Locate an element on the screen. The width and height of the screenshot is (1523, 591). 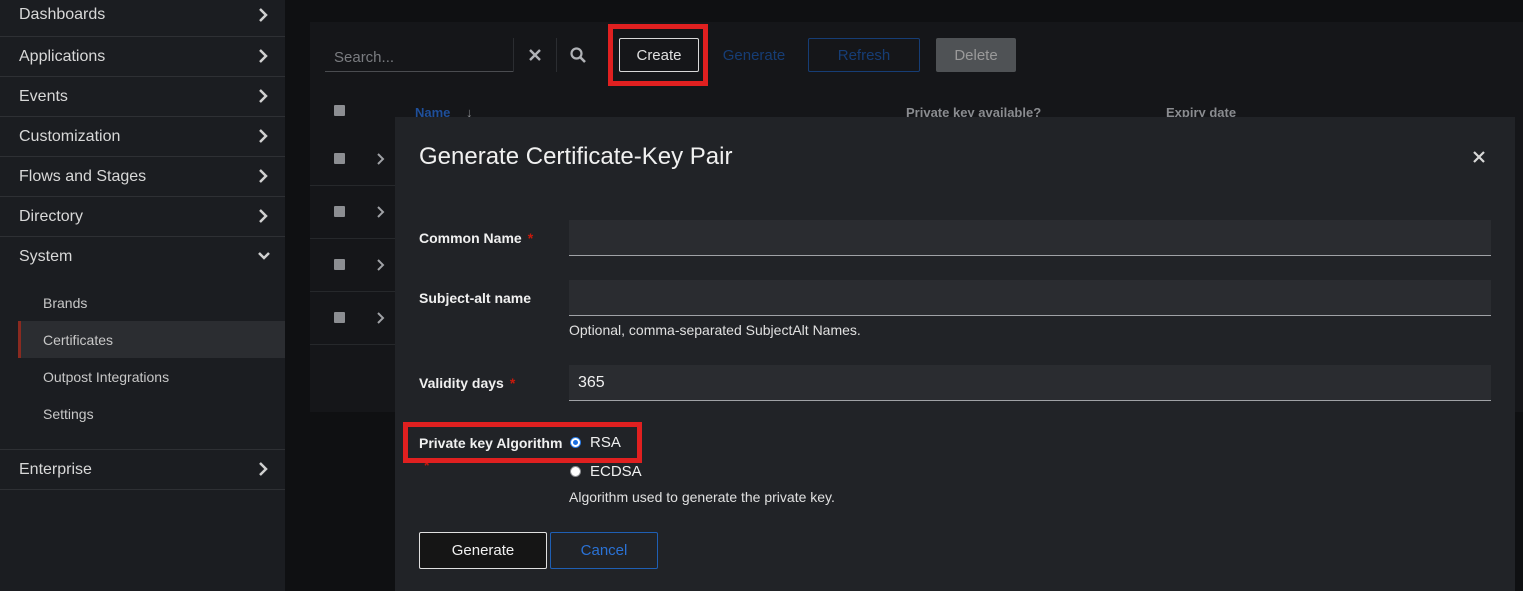
label-text: Validity days is located at coordinates (461, 383).